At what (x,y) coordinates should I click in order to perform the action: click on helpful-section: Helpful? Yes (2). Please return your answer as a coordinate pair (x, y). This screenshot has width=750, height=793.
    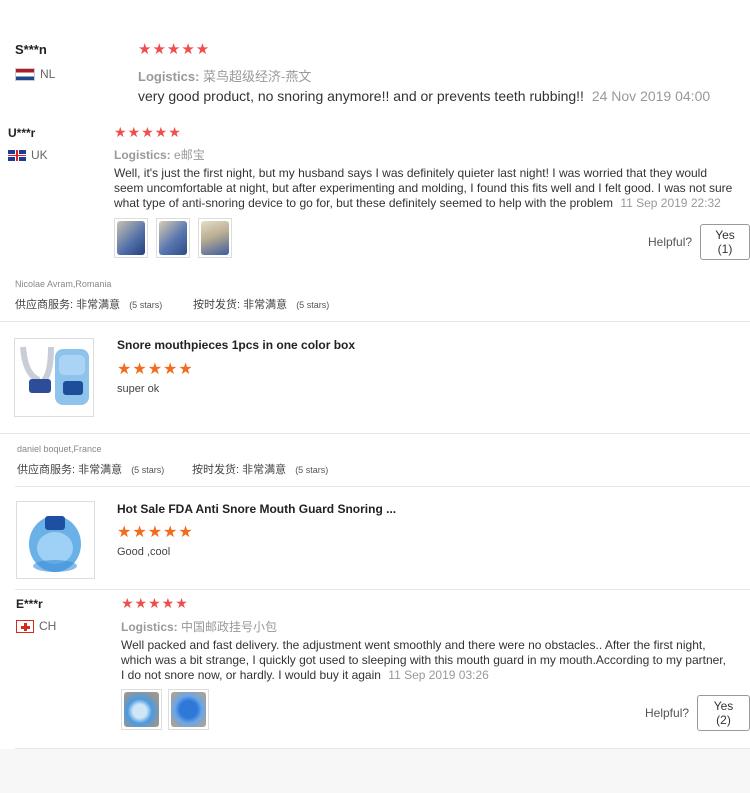
    Looking at the image, I should click on (697, 713).